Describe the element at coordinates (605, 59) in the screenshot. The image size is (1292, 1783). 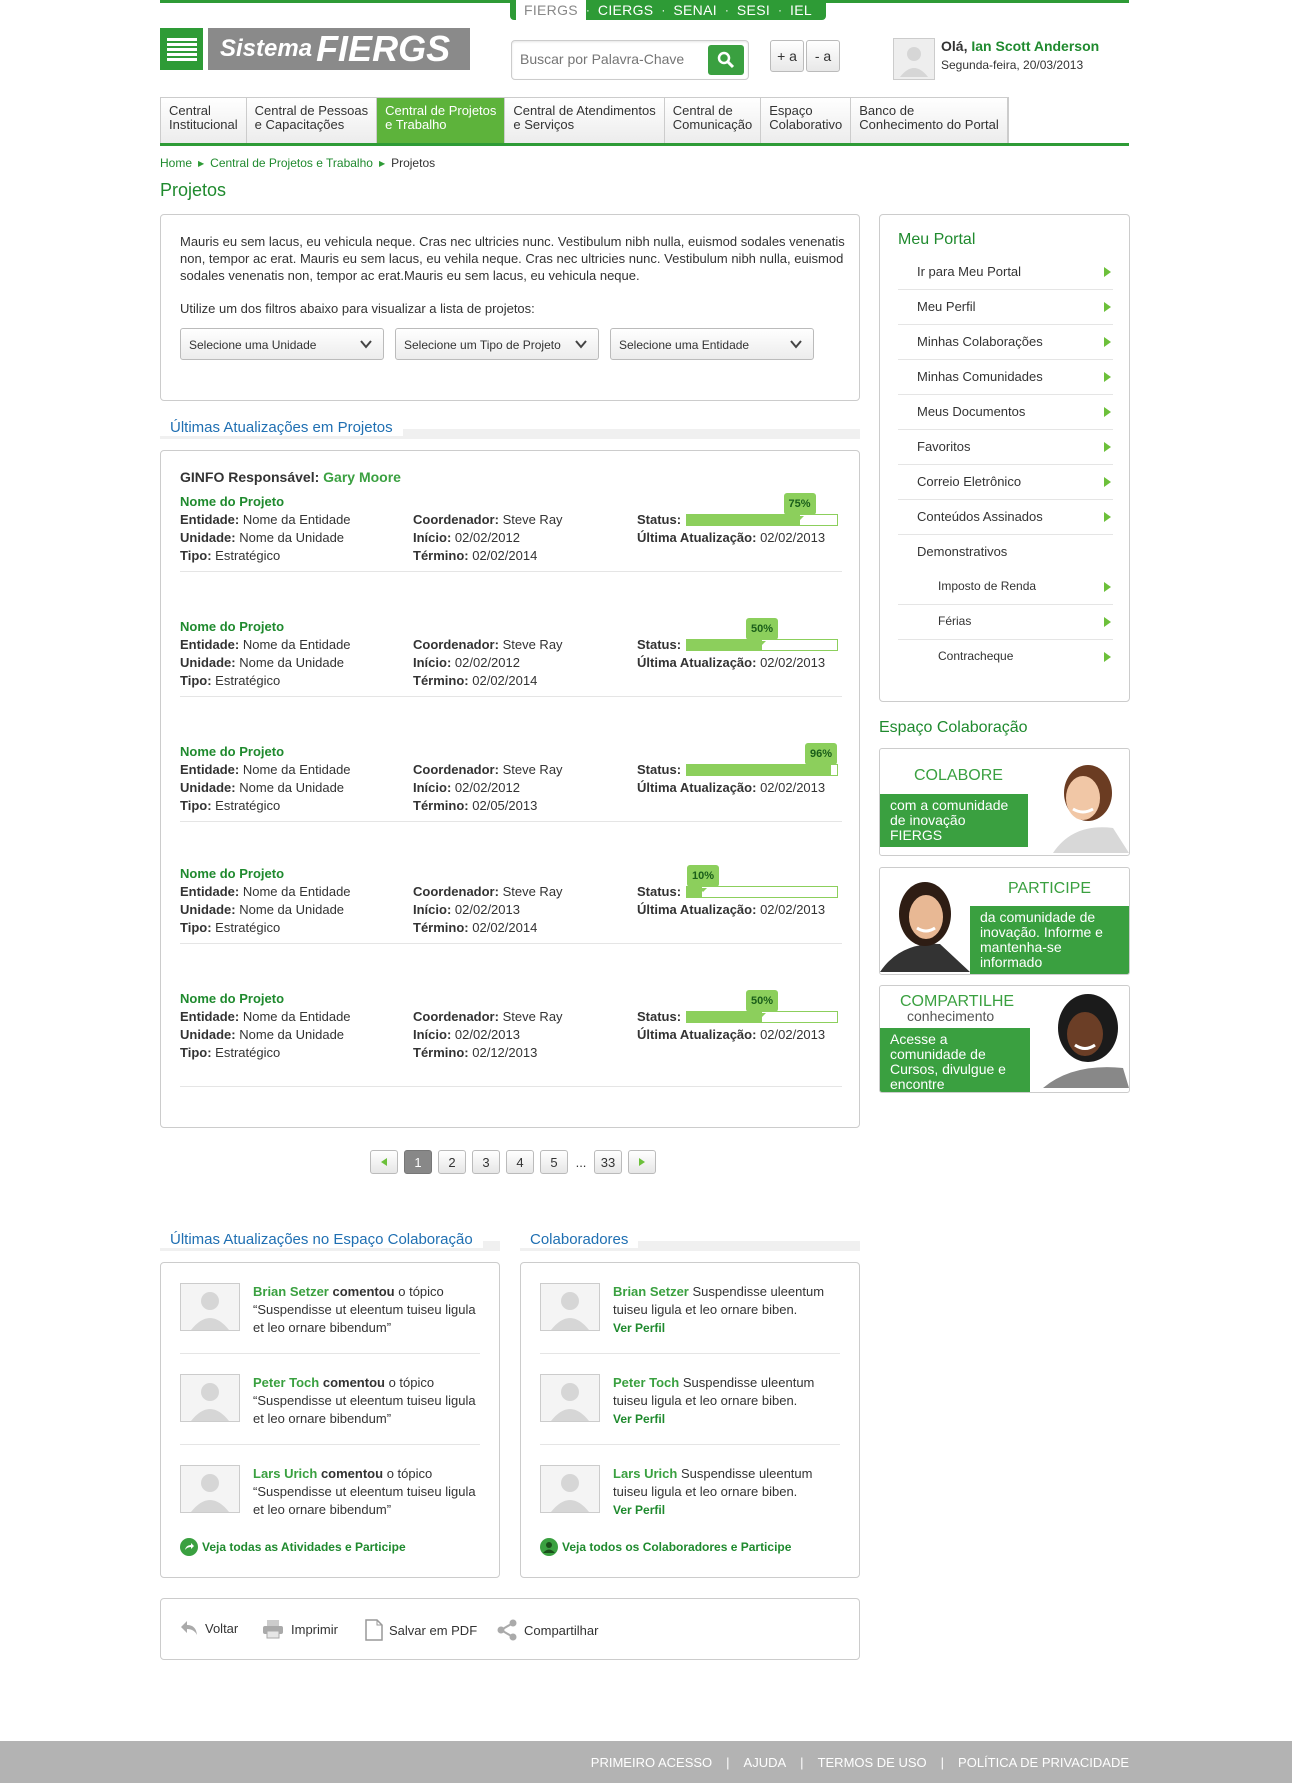
I see `search-input` at that location.